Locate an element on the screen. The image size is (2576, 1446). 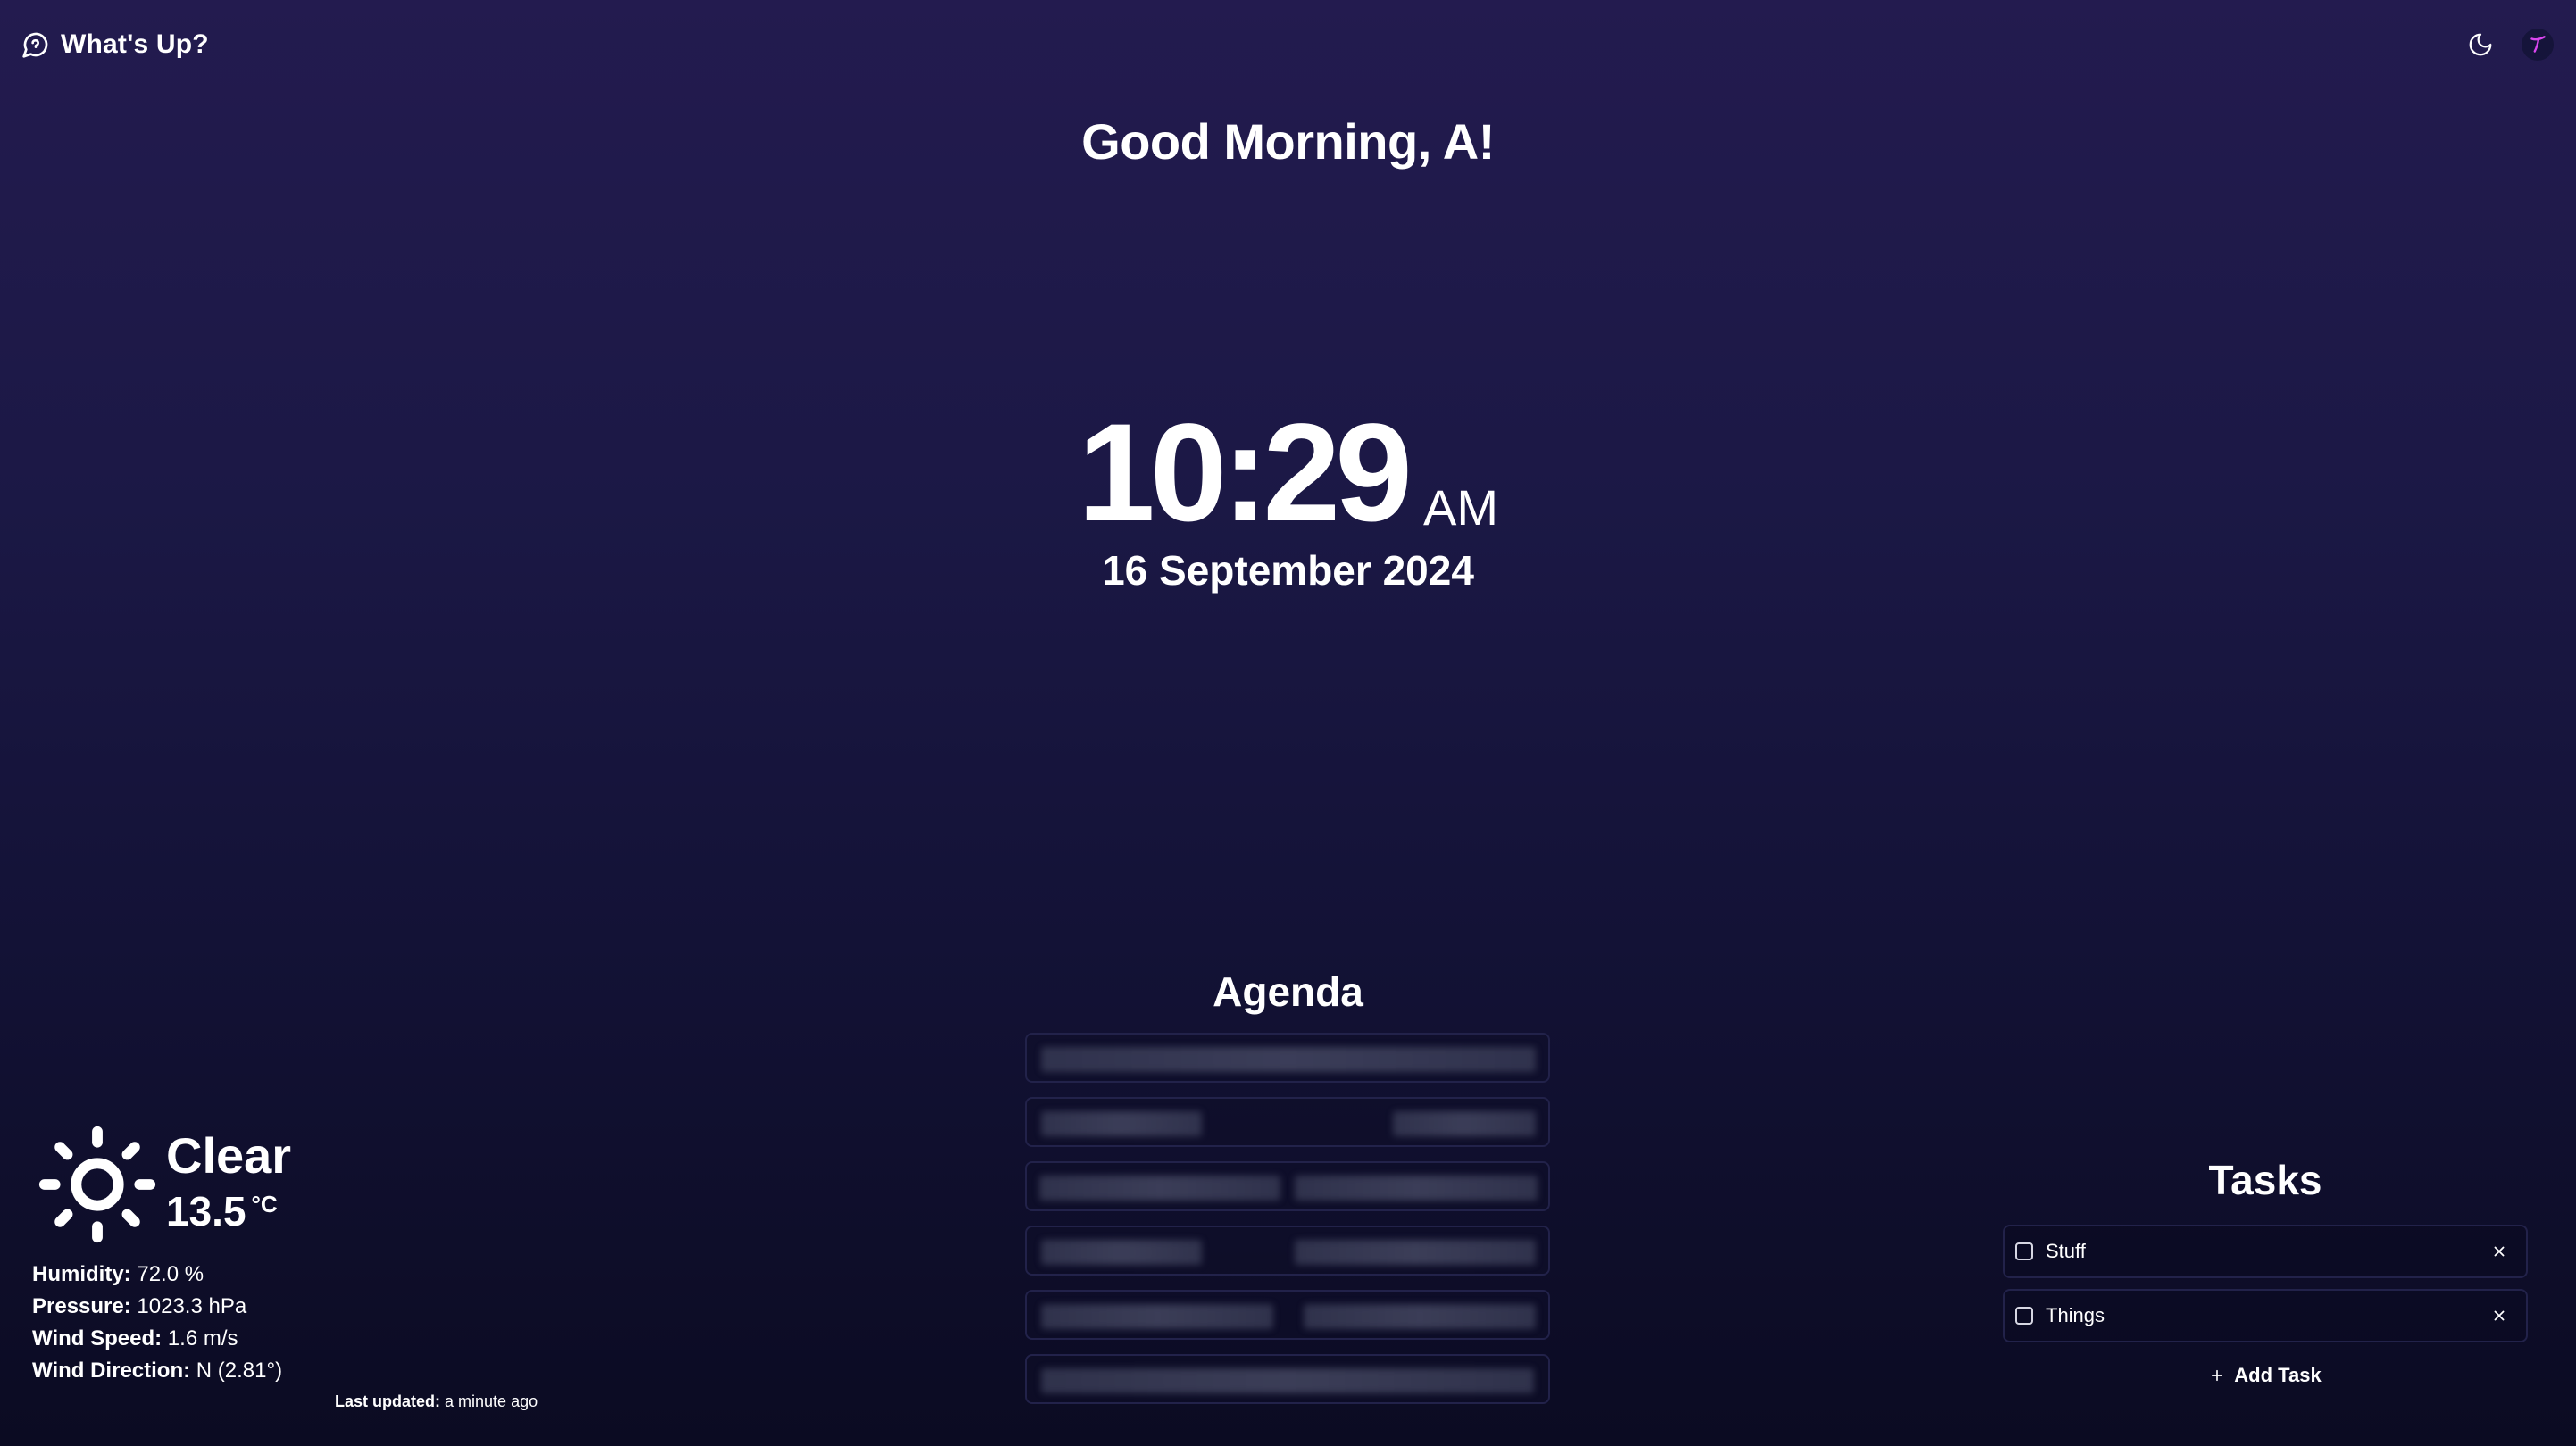
tasks-title: Tasks is located at coordinates (2265, 1180).